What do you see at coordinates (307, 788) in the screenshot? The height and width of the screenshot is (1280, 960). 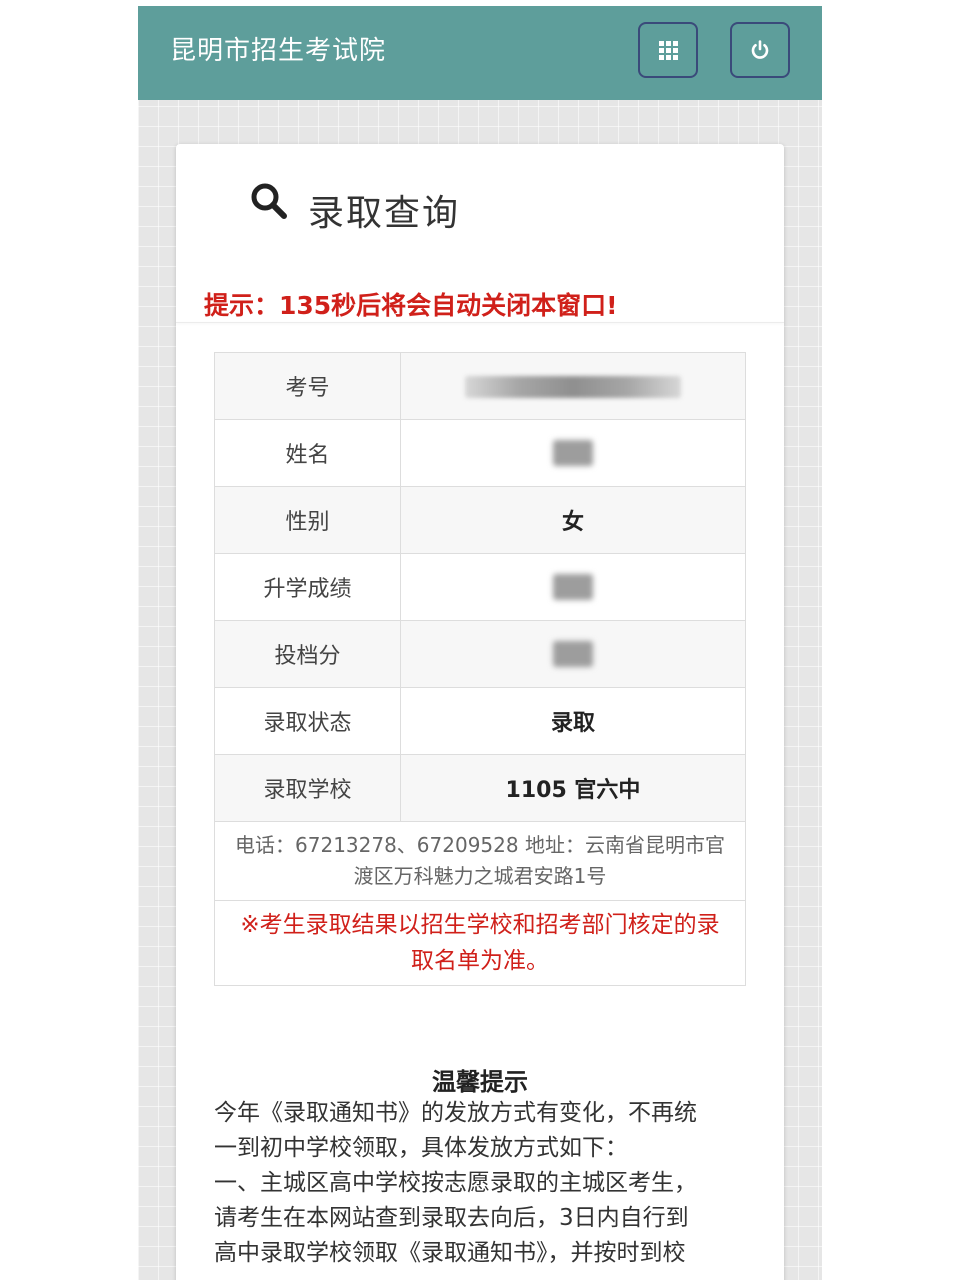 I see `admitted-school-label: 录取学校` at bounding box center [307, 788].